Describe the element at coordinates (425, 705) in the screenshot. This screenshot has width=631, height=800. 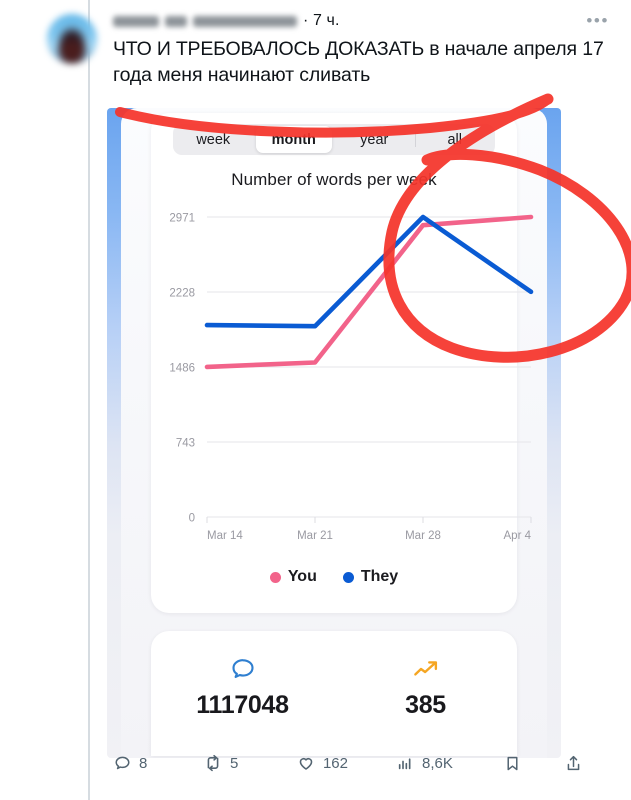
I see `stat-trend-value: 385` at that location.